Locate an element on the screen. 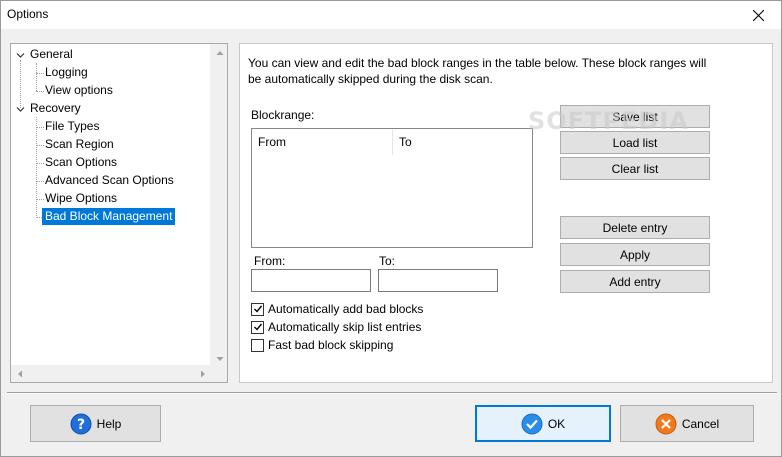 This screenshot has width=782, height=457. tree-item-general: General is located at coordinates (51, 54).